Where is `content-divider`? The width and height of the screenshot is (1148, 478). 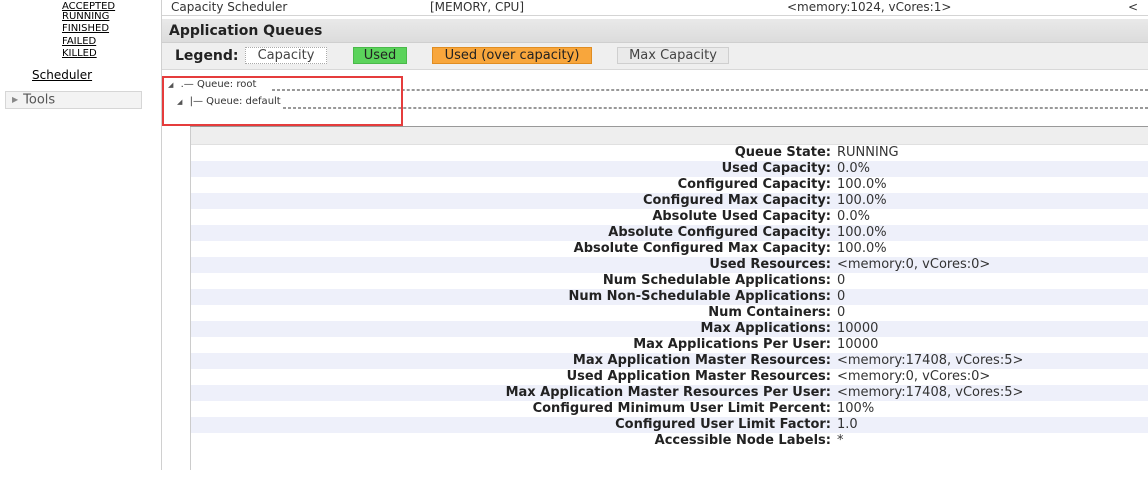 content-divider is located at coordinates (161, 235).